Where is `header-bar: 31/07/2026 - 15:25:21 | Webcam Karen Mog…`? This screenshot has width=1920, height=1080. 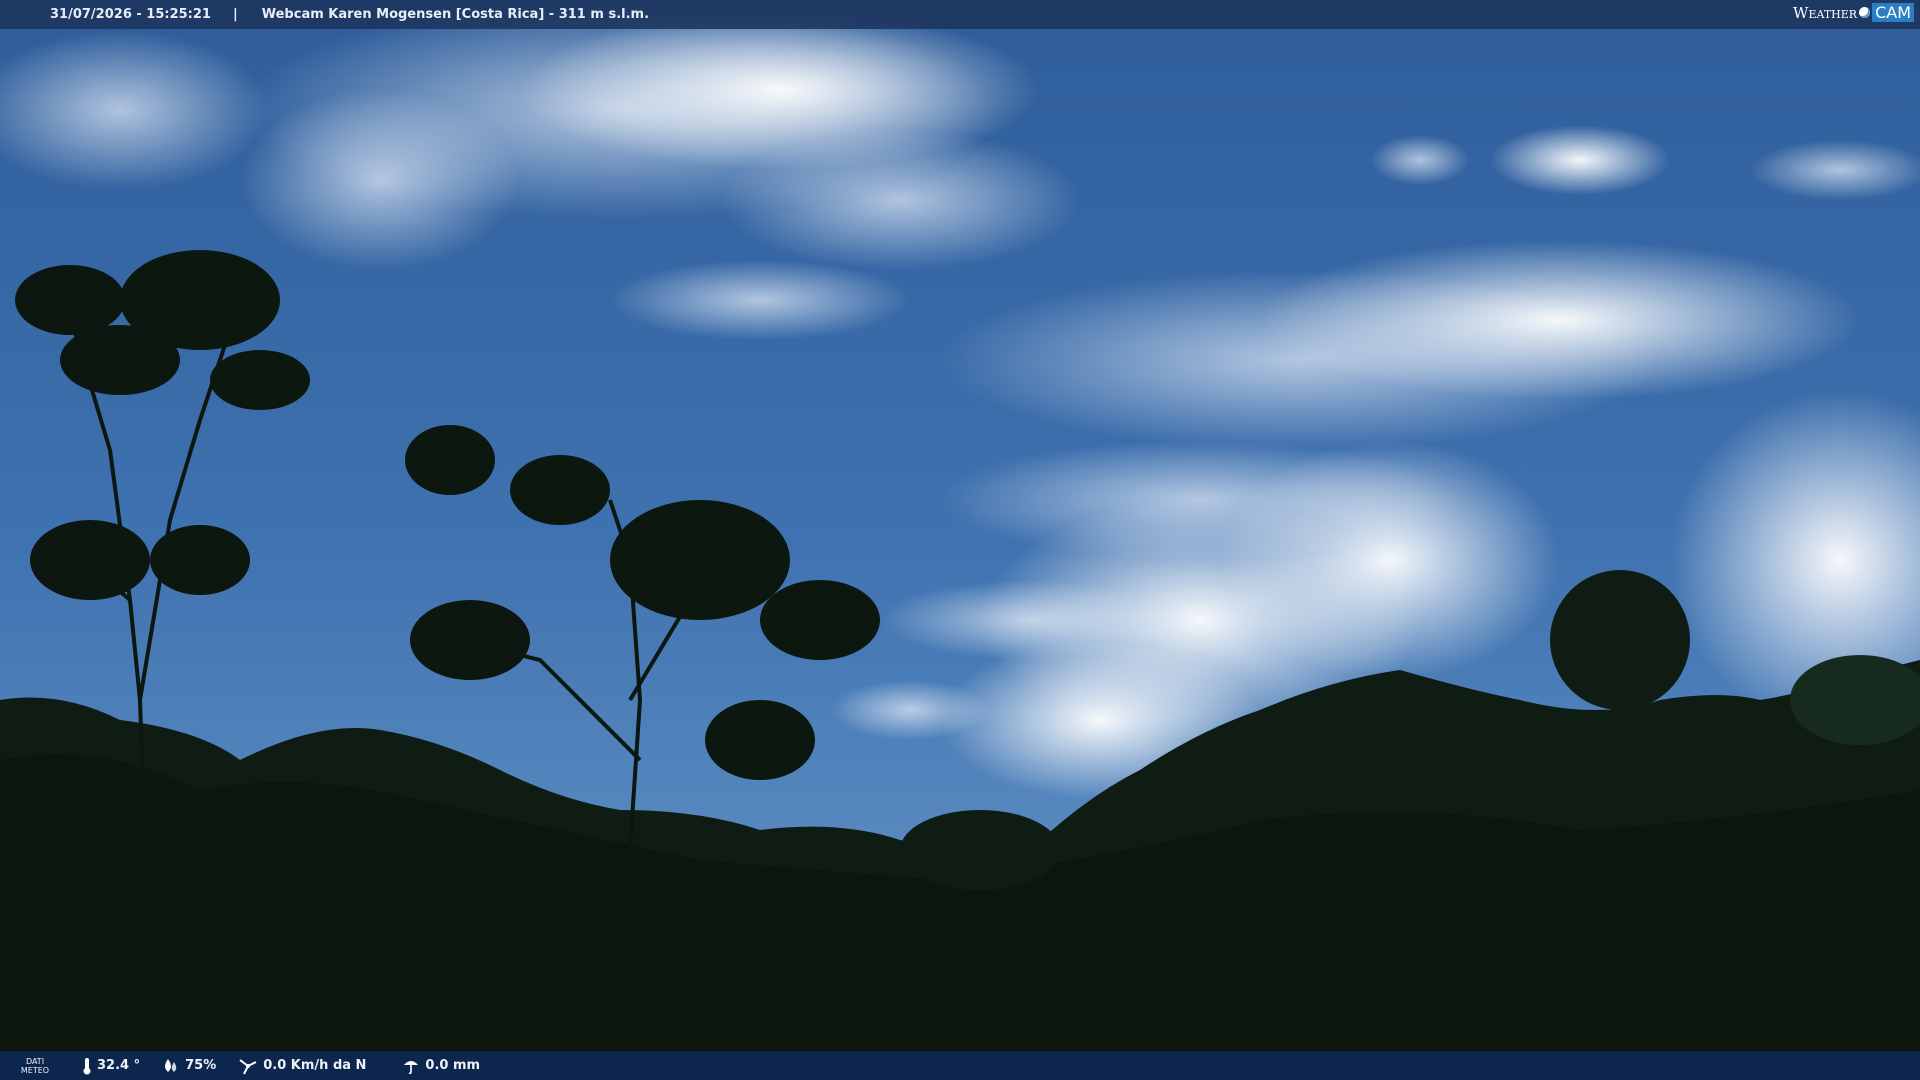
header-bar: 31/07/2026 - 15:25:21 | Webcam Karen Mog… is located at coordinates (960, 14).